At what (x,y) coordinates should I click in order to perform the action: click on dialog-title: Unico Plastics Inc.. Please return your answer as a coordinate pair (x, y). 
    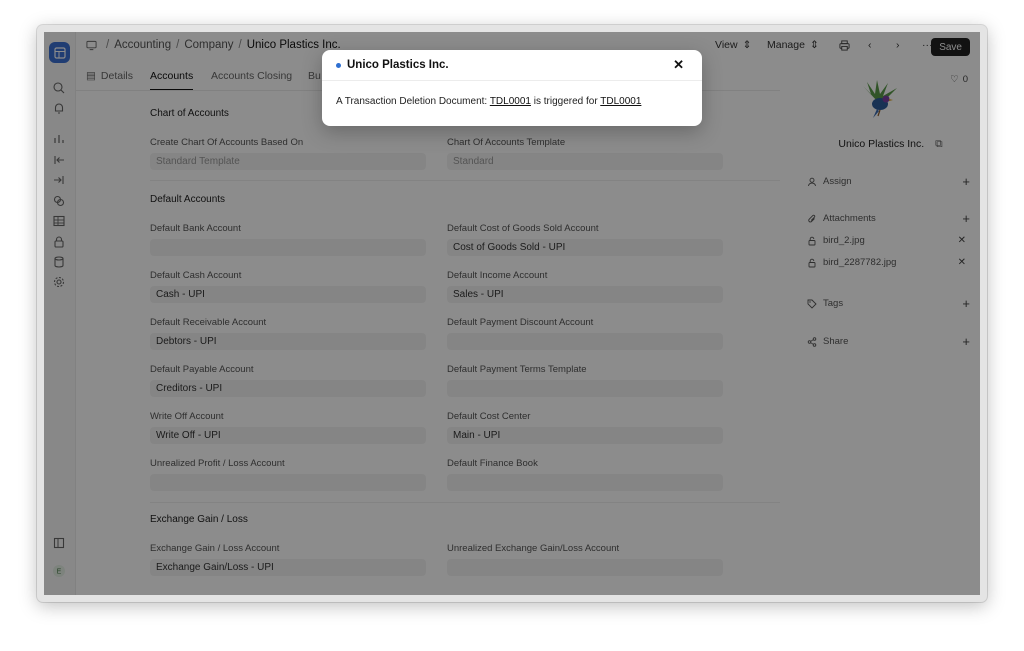
    Looking at the image, I should click on (398, 65).